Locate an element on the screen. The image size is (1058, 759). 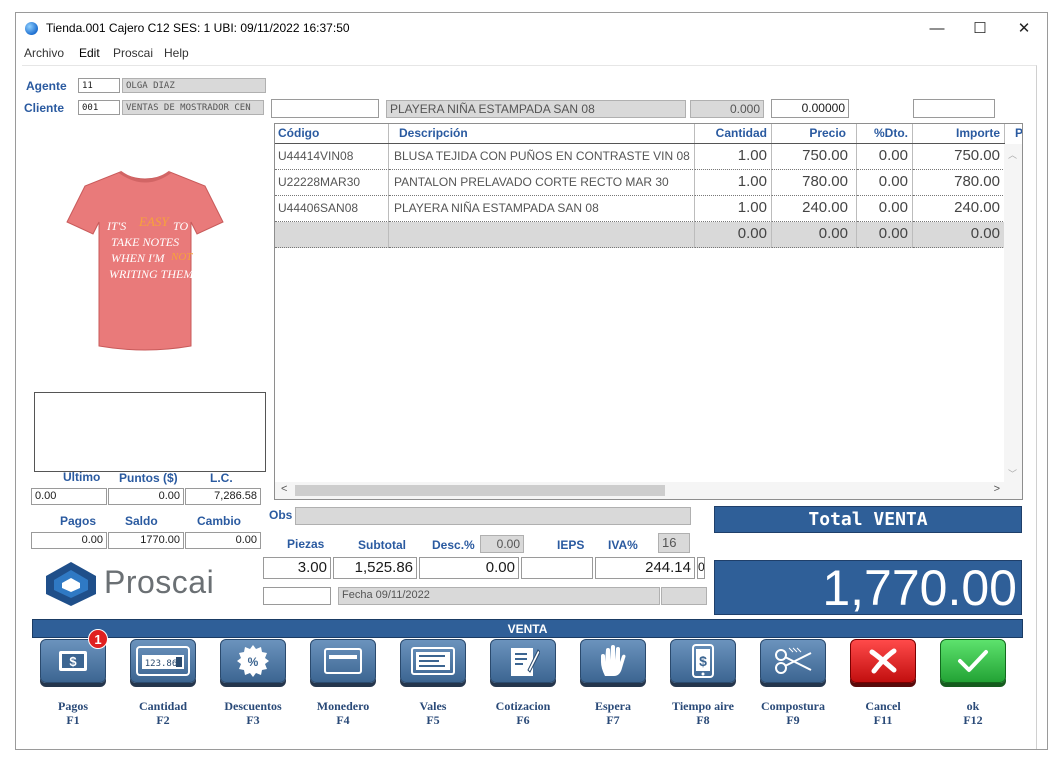
col-descripcion: Descripción is located at coordinates (542, 133).